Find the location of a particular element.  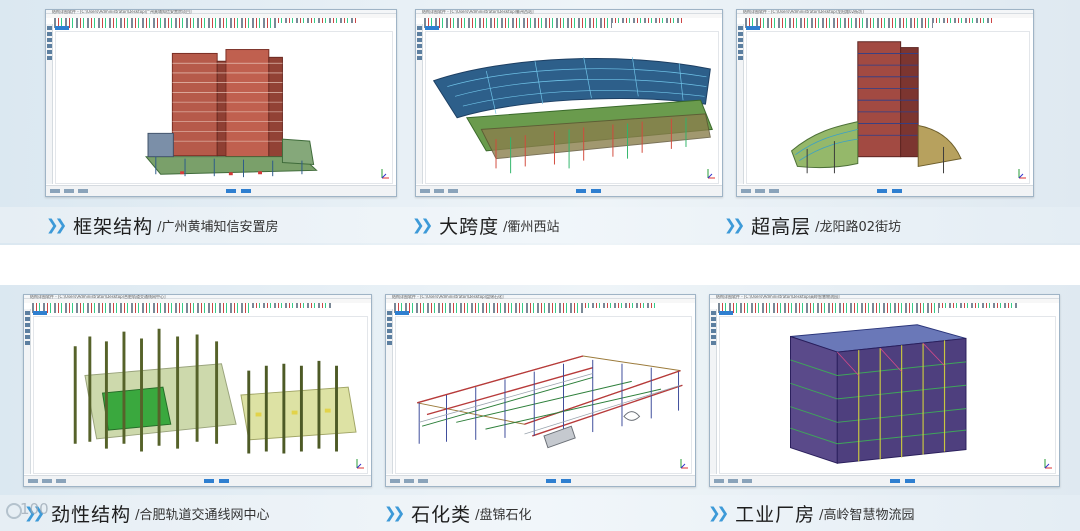

caption-subtitle: /盘锦石化 is located at coordinates (503, 515).